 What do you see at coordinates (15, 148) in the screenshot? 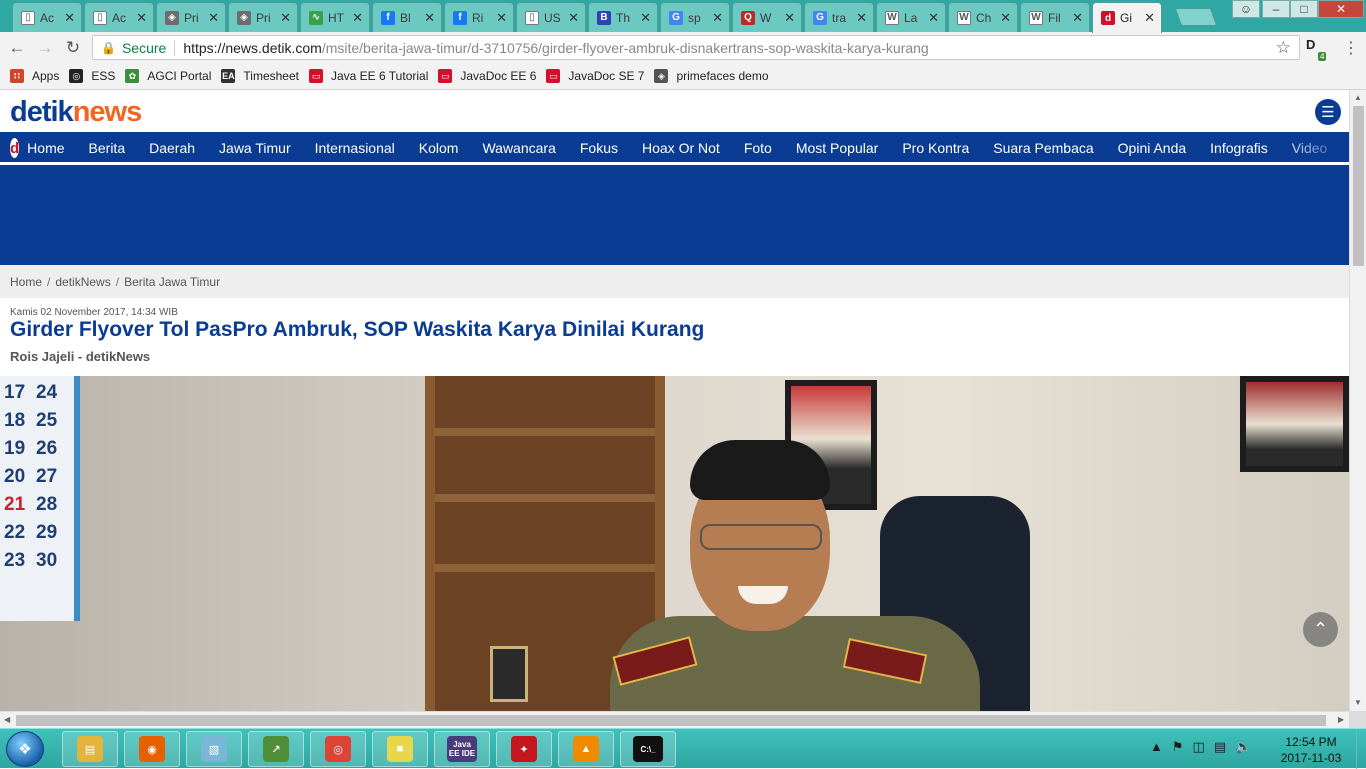
I see `detik-d-icon: d` at bounding box center [15, 148].